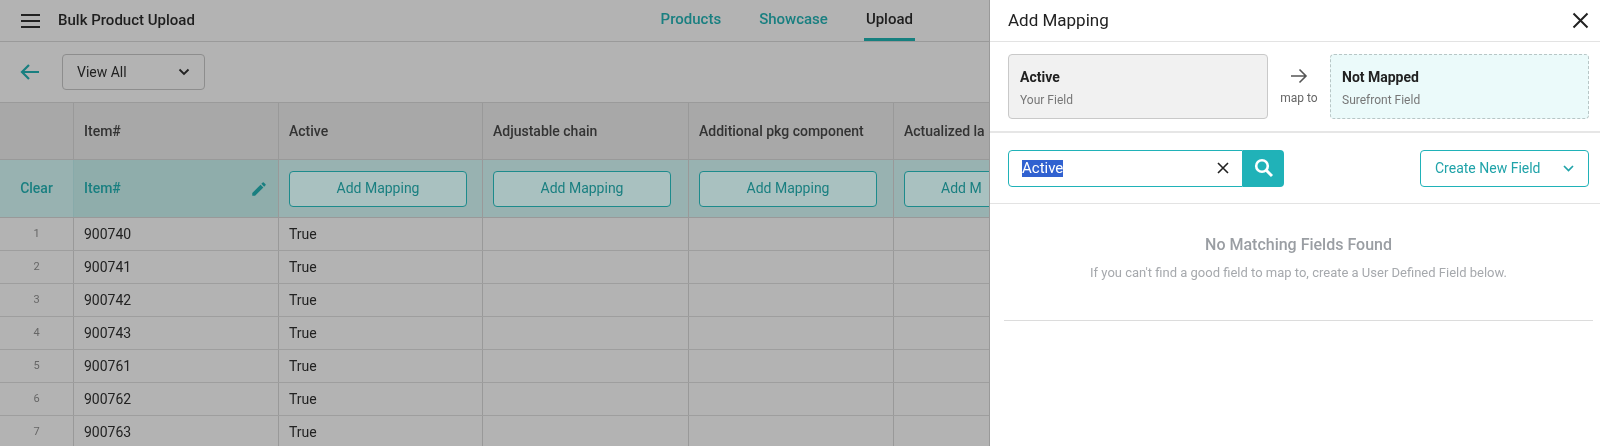 This screenshot has height=446, width=1600. Describe the element at coordinates (102, 131) in the screenshot. I see `column-header: Item#` at that location.